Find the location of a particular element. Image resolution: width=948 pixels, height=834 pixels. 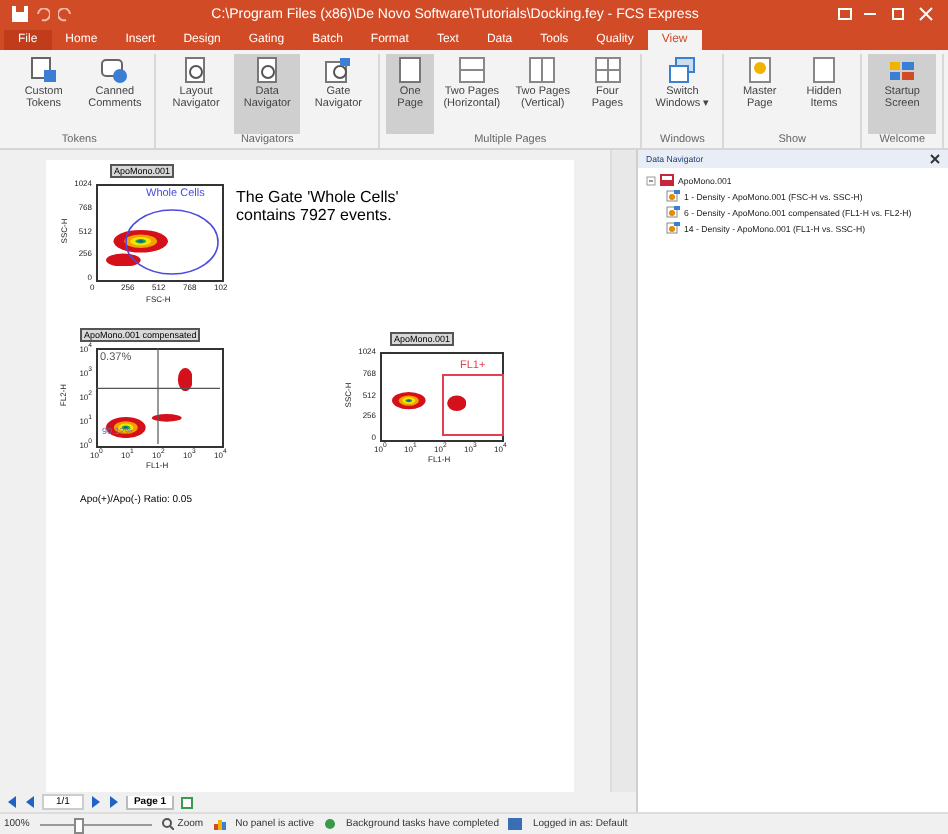

data-file-icon is located at coordinates (667, 180).